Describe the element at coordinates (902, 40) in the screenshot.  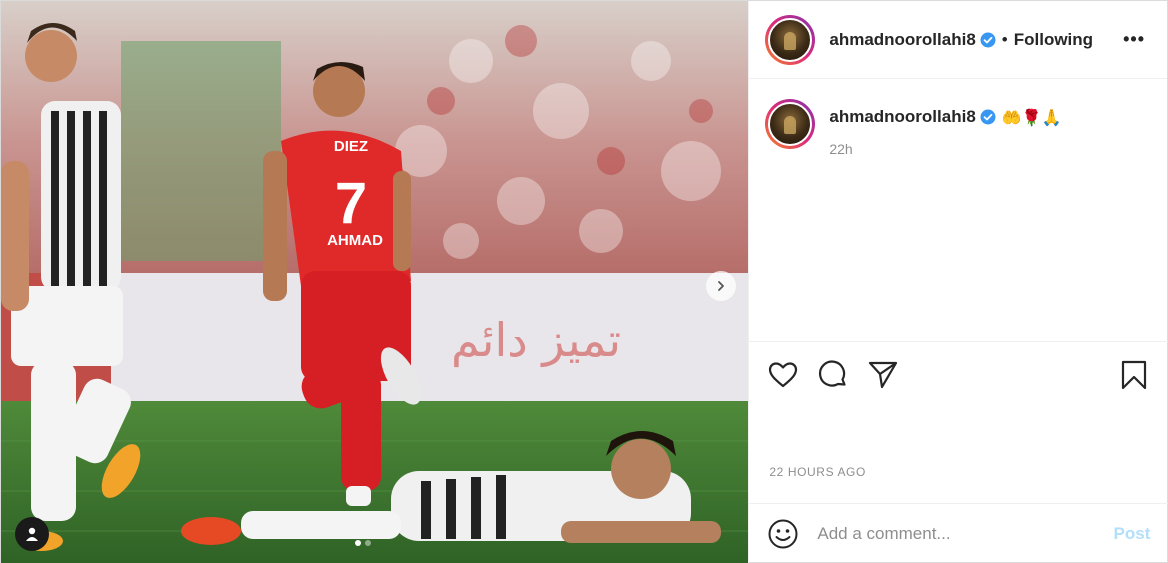
I see `header-username: ahmadnoorollahi8` at that location.